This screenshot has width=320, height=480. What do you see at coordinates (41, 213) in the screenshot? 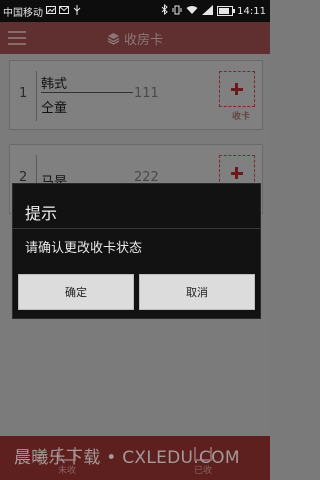
I see `dialog-title: 提示` at bounding box center [41, 213].